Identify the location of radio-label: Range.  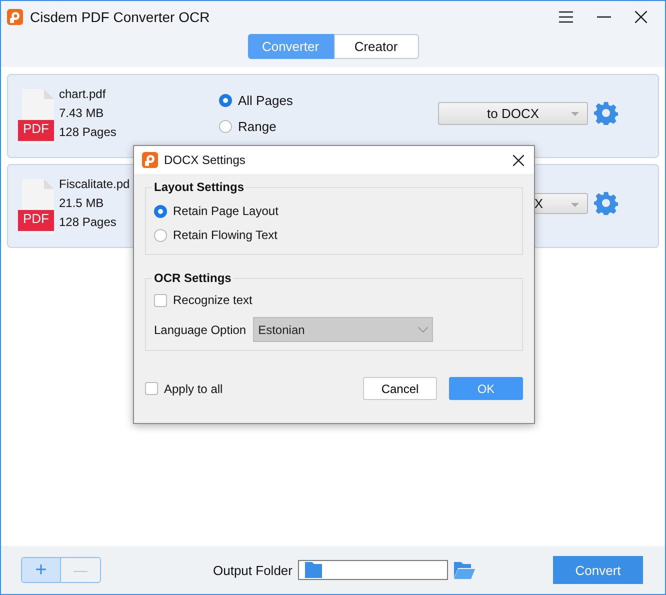
(257, 126).